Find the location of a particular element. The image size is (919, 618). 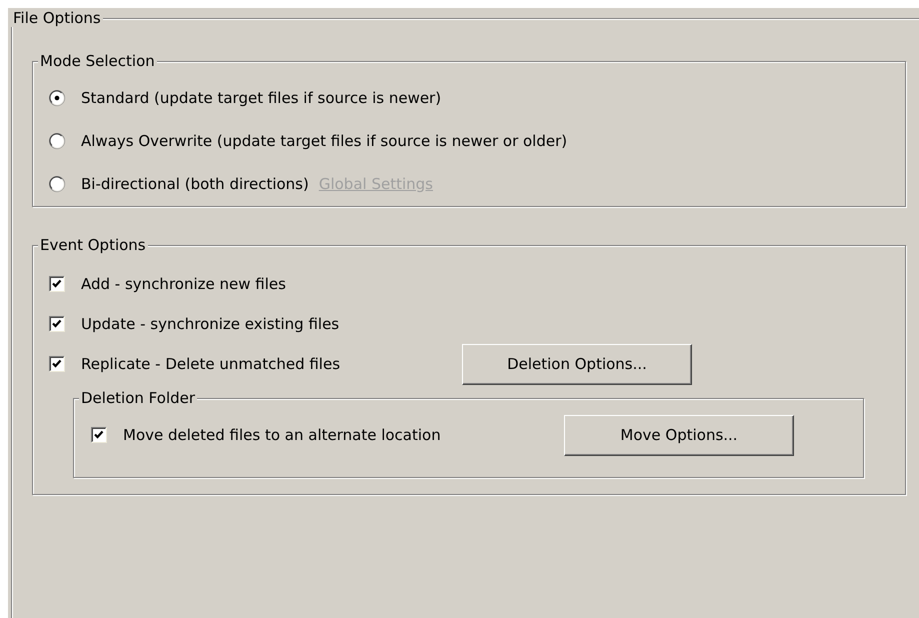

checkbox-label: Move deleted files to an alternate location is located at coordinates (282, 435).